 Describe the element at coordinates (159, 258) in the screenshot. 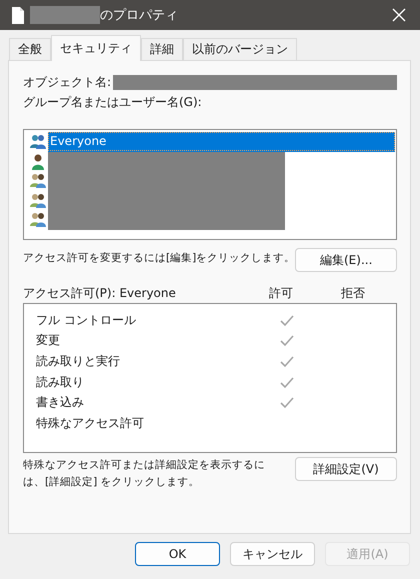

I see `hint-text: アクセス許可を変更するには[編集]をクリックします。` at that location.